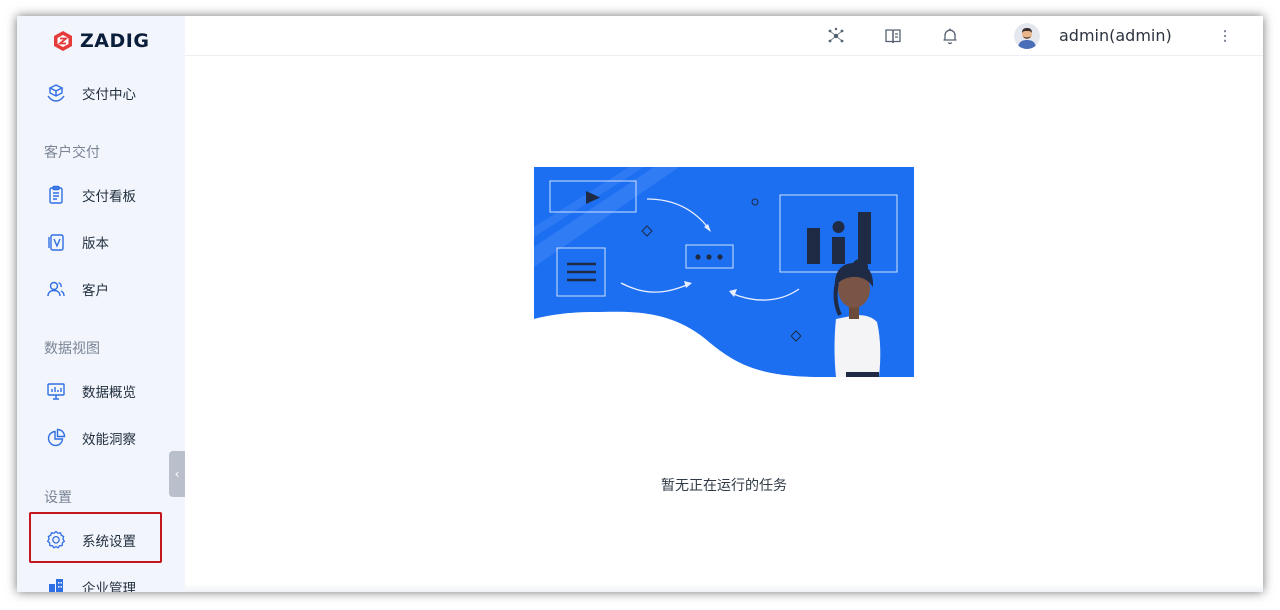 The width and height of the screenshot is (1280, 610). What do you see at coordinates (72, 349) in the screenshot?
I see `section-title-data-view: 数据视图` at bounding box center [72, 349].